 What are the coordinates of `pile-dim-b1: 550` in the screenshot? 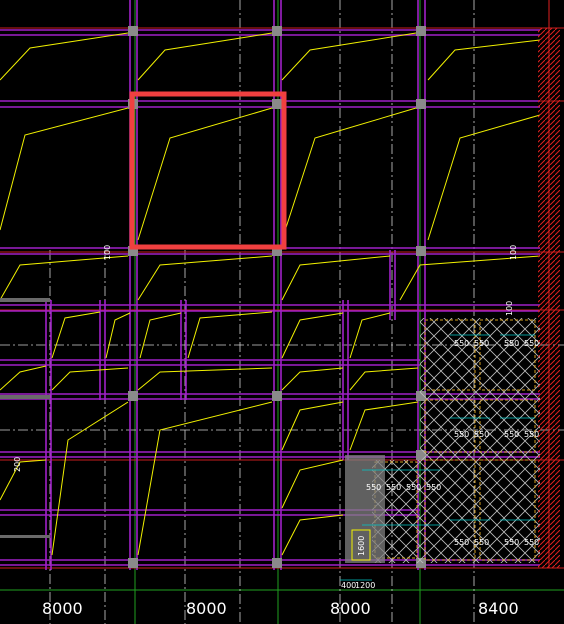 It's located at (481, 343).